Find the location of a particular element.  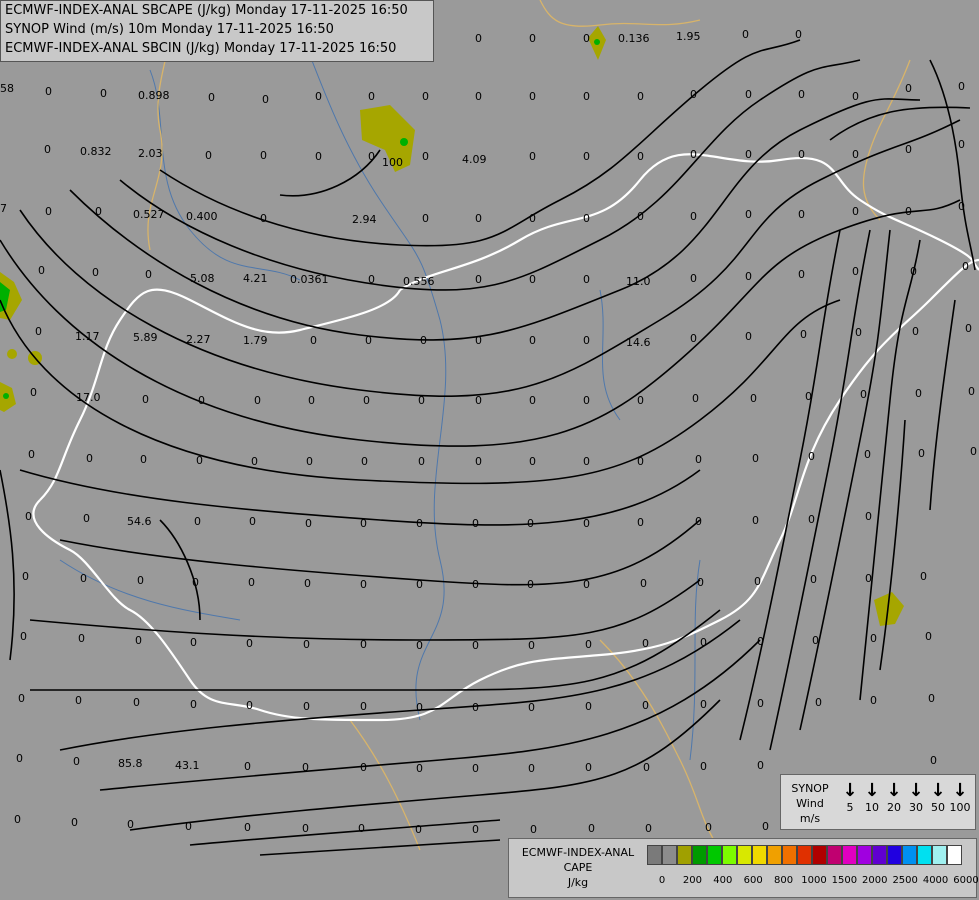

synop-legend-item: ↓ 10 is located at coordinates (872, 798).